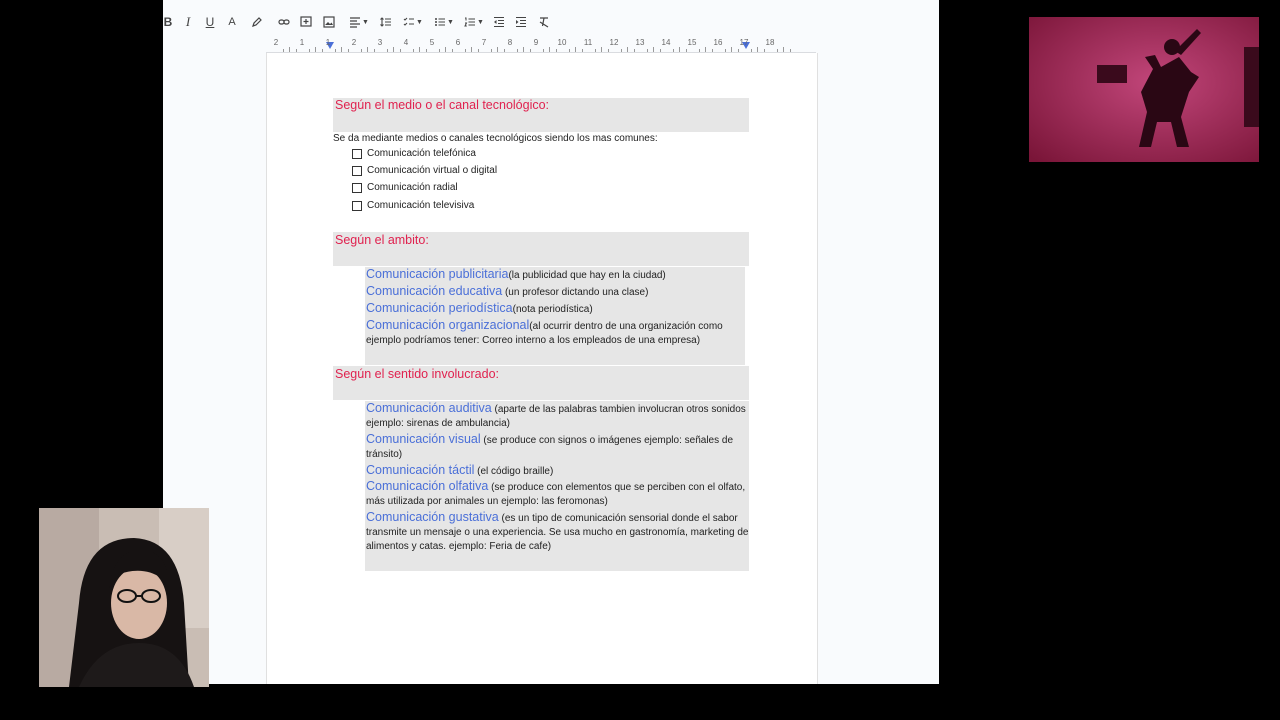 Image resolution: width=1280 pixels, height=720 pixels. Describe the element at coordinates (417, 374) in the screenshot. I see `section-heading-sentido: Según el sentido involucrado:` at that location.